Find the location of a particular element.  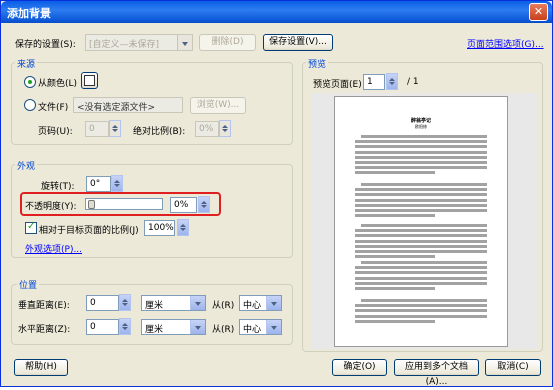

opacity-field: 0% is located at coordinates (183, 205).